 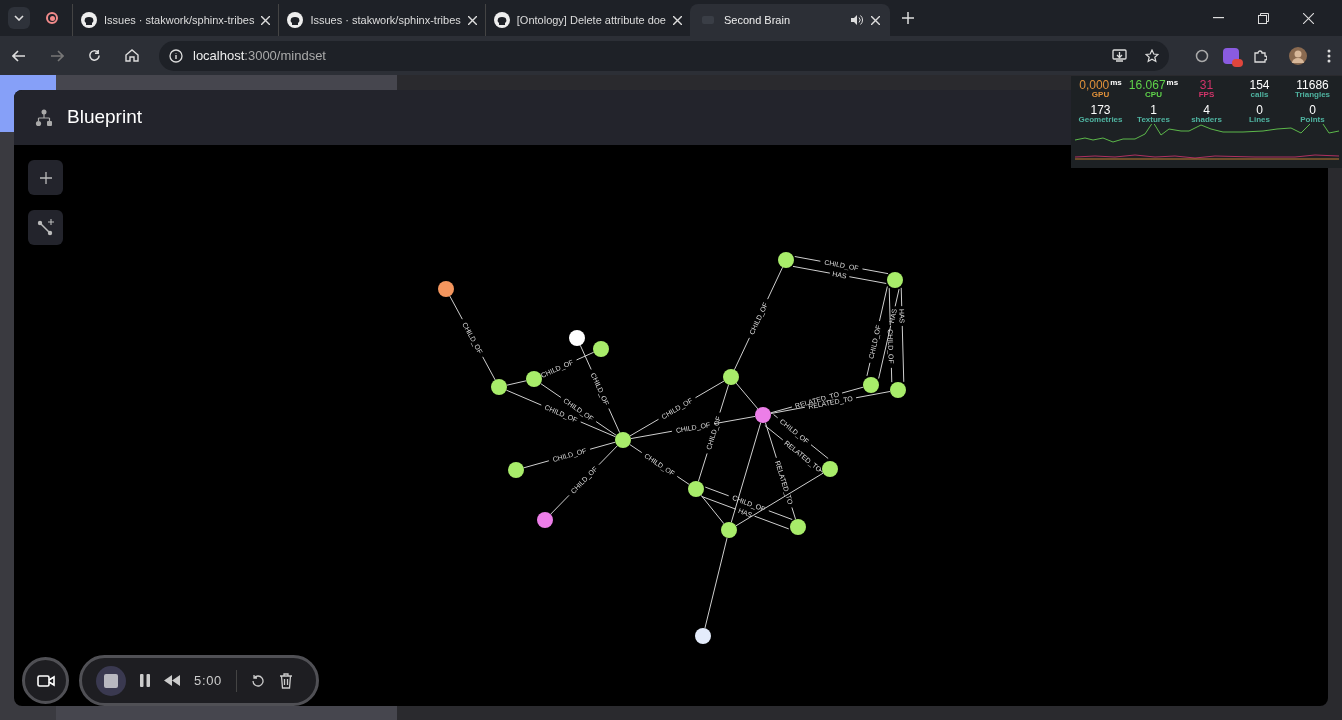 I want to click on chevron-down-icon, so click(x=19, y=18).